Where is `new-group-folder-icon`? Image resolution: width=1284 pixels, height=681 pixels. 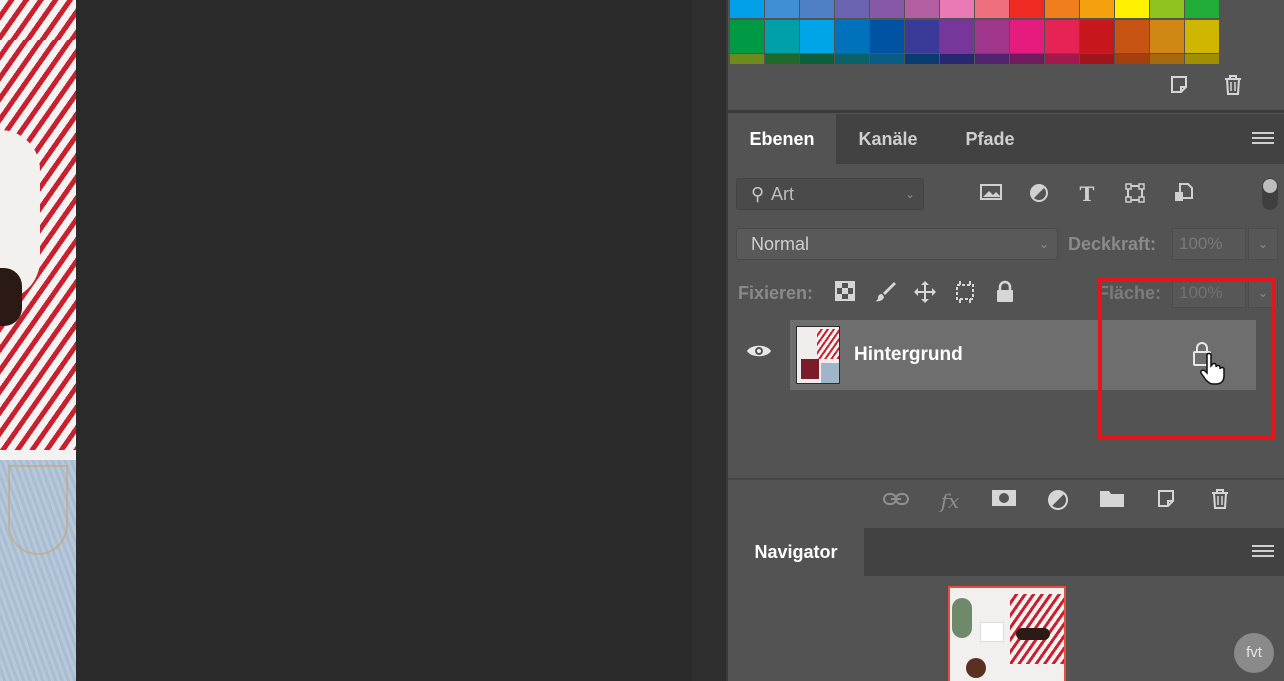 new-group-folder-icon is located at coordinates (1112, 501).